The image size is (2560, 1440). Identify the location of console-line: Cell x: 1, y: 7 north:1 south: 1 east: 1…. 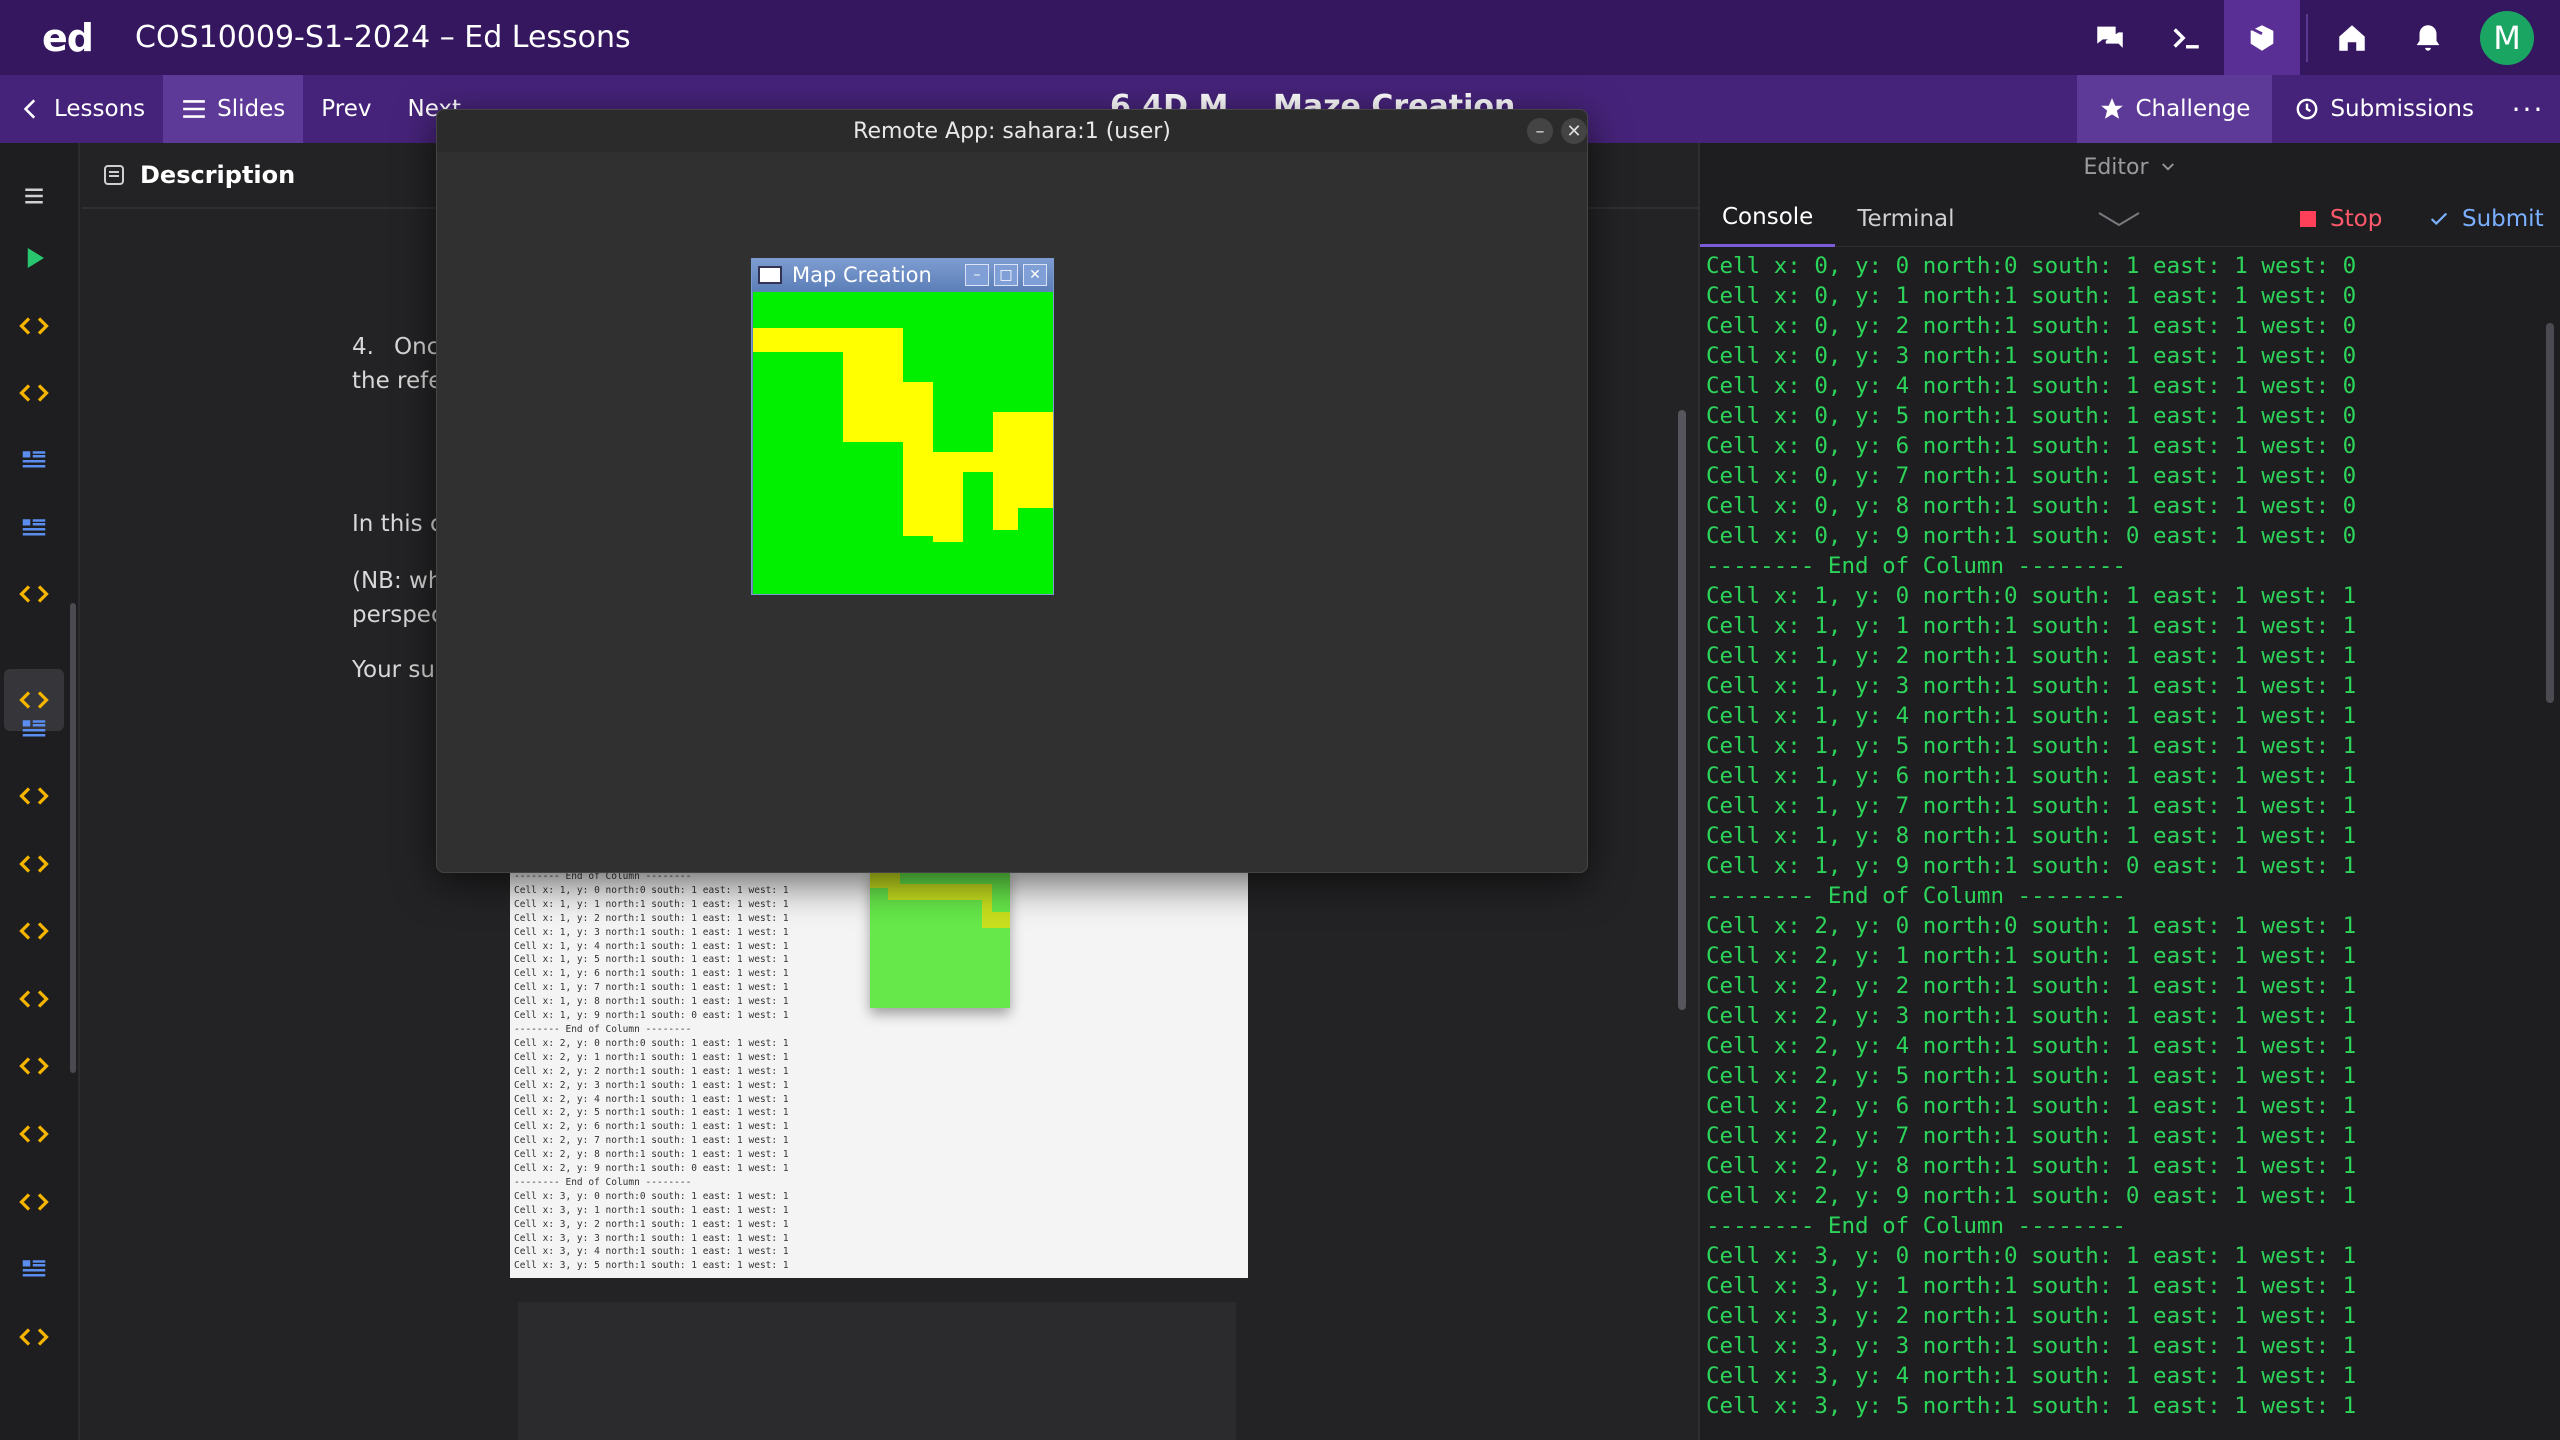
(2031, 806).